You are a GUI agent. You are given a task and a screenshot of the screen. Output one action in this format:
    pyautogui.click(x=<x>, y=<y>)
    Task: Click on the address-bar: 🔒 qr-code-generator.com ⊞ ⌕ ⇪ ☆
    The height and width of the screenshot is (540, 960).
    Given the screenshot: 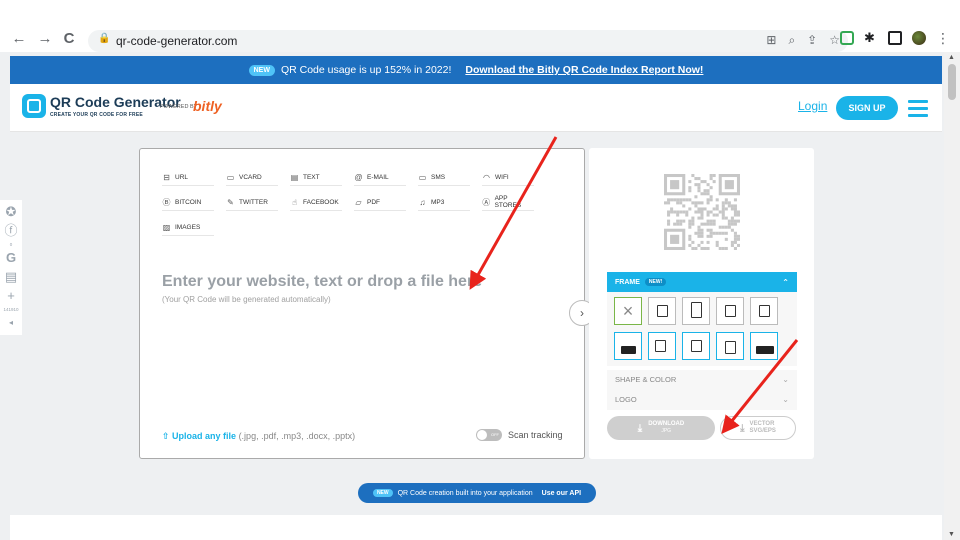 What is the action you would take?
    pyautogui.click(x=468, y=41)
    